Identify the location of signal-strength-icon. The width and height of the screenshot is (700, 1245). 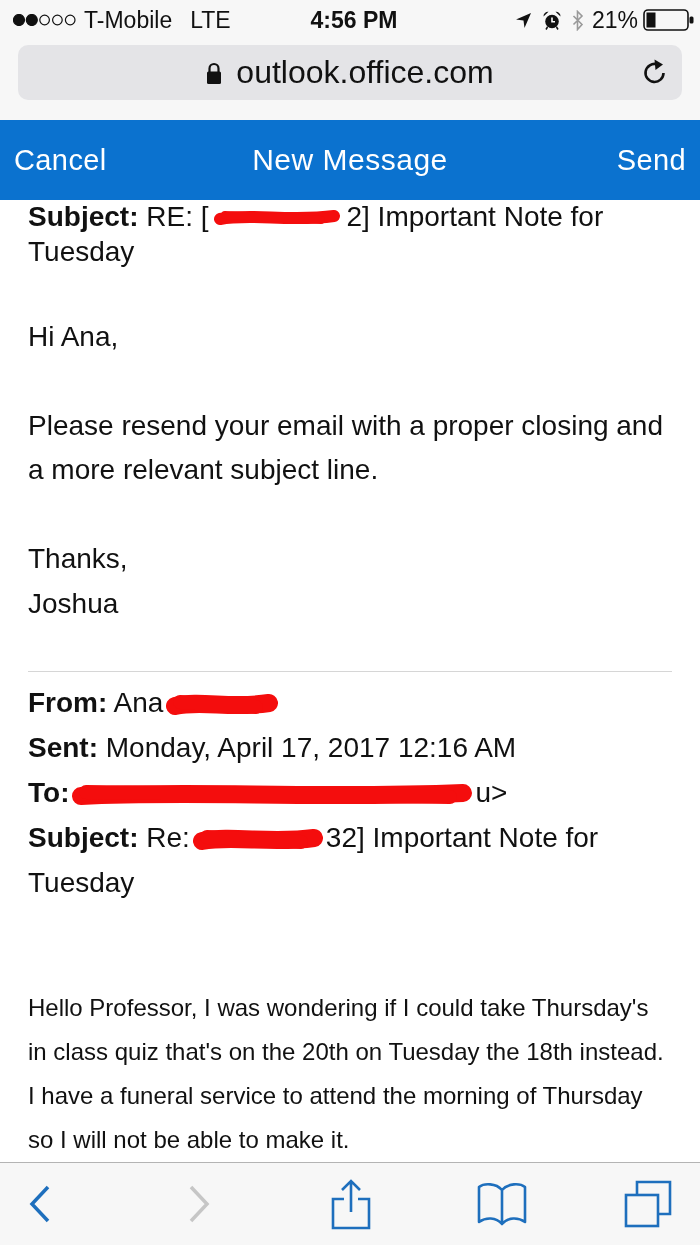
(45, 20).